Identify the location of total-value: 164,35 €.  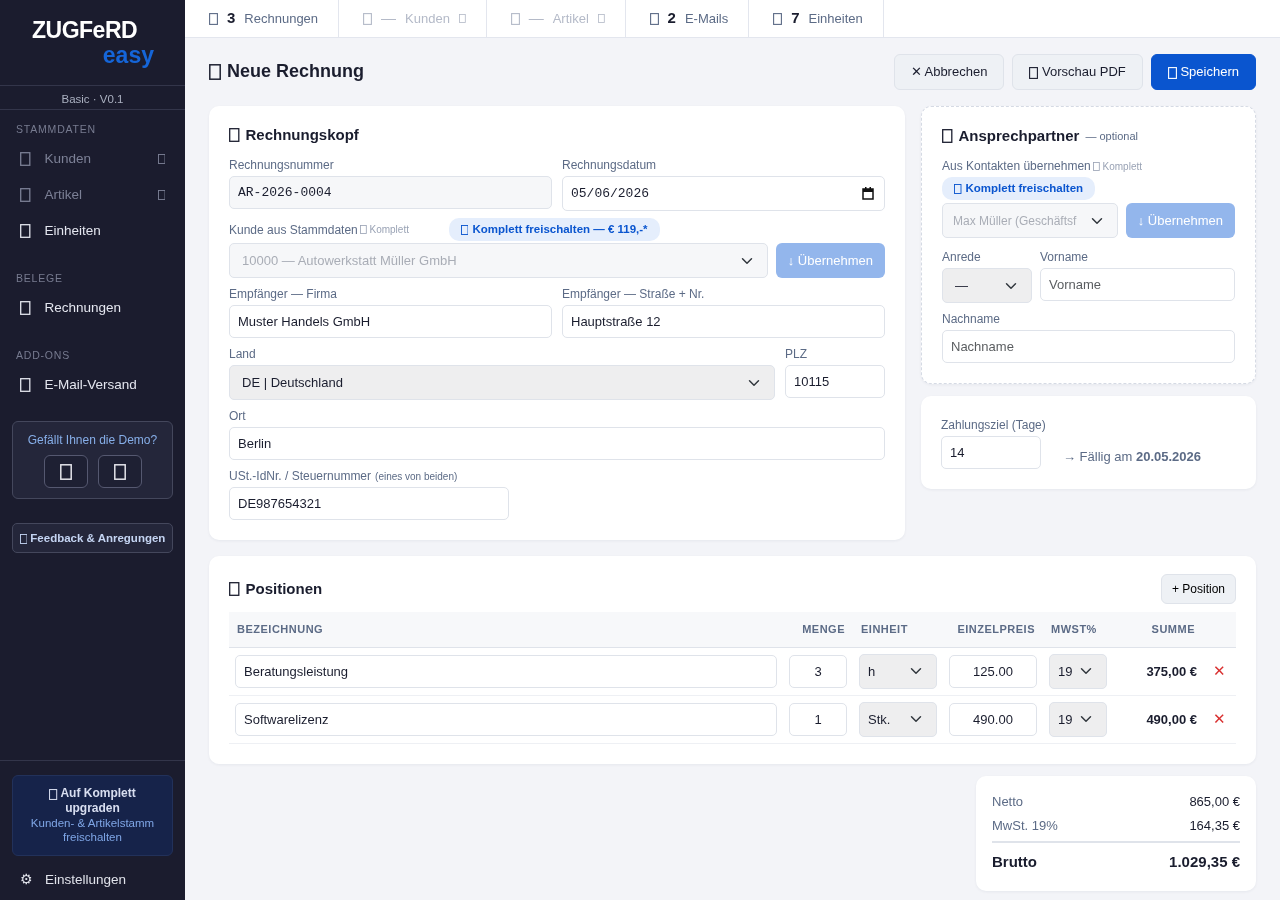
(1214, 826).